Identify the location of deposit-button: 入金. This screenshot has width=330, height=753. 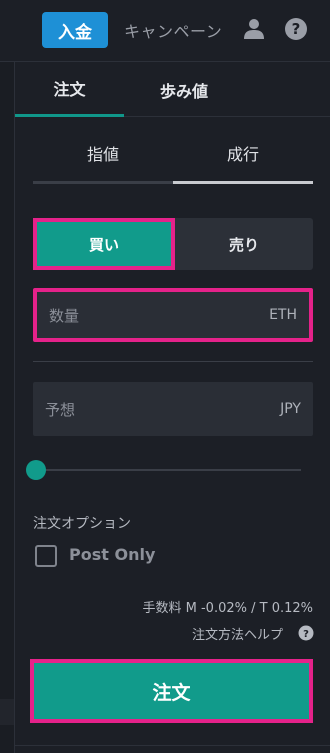
(75, 30).